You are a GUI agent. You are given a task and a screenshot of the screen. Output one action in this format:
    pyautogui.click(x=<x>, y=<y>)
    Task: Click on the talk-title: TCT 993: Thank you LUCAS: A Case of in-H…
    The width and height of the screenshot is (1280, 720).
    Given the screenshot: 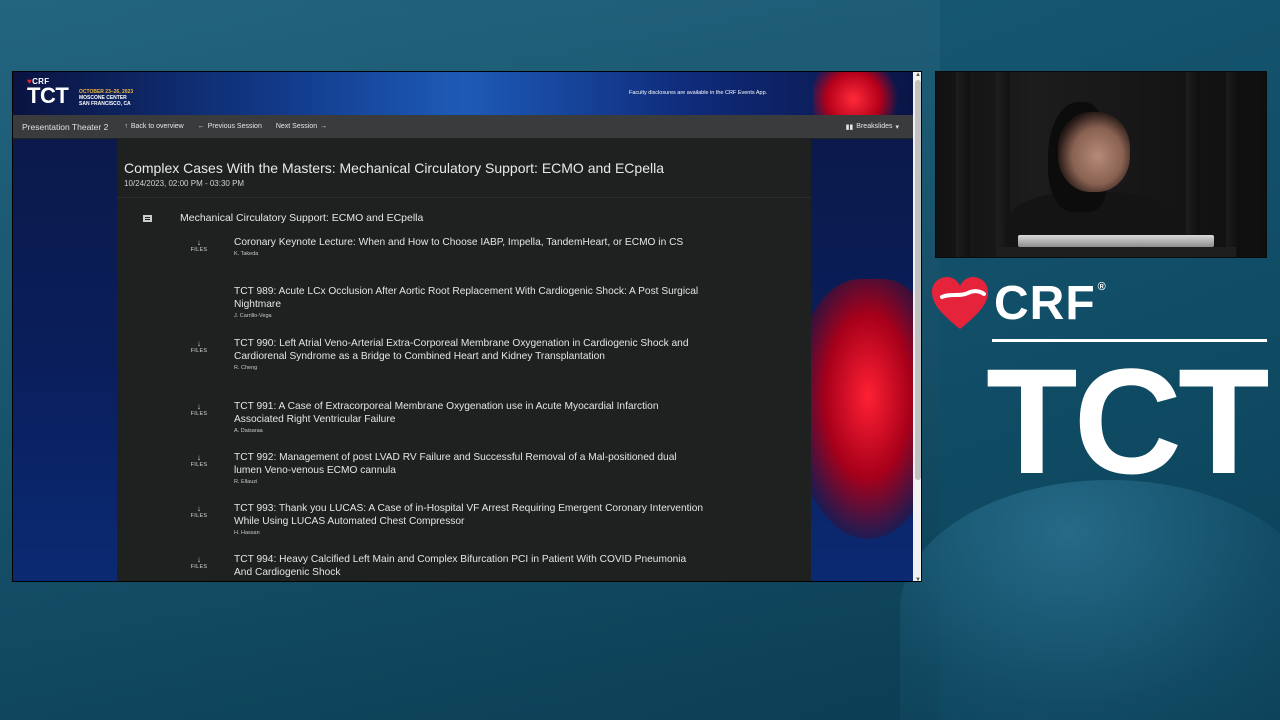 What is the action you would take?
    pyautogui.click(x=469, y=515)
    